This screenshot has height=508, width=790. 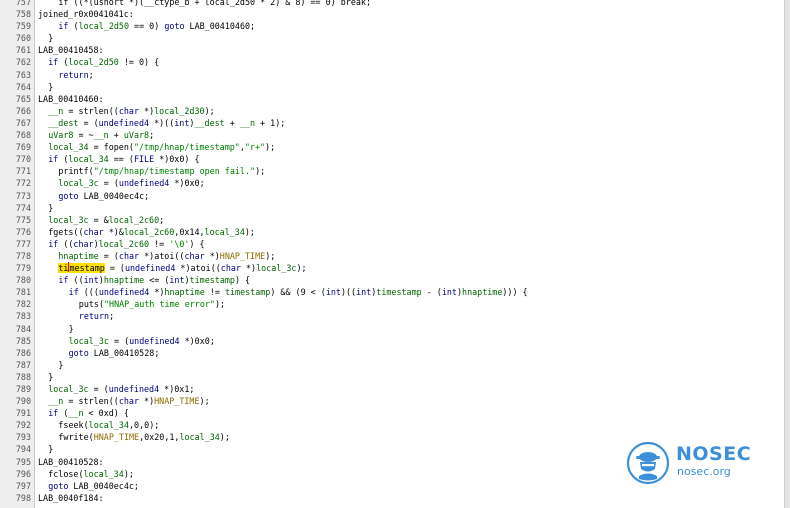 What do you see at coordinates (179, 243) in the screenshot?
I see `code-token: '\0'` at bounding box center [179, 243].